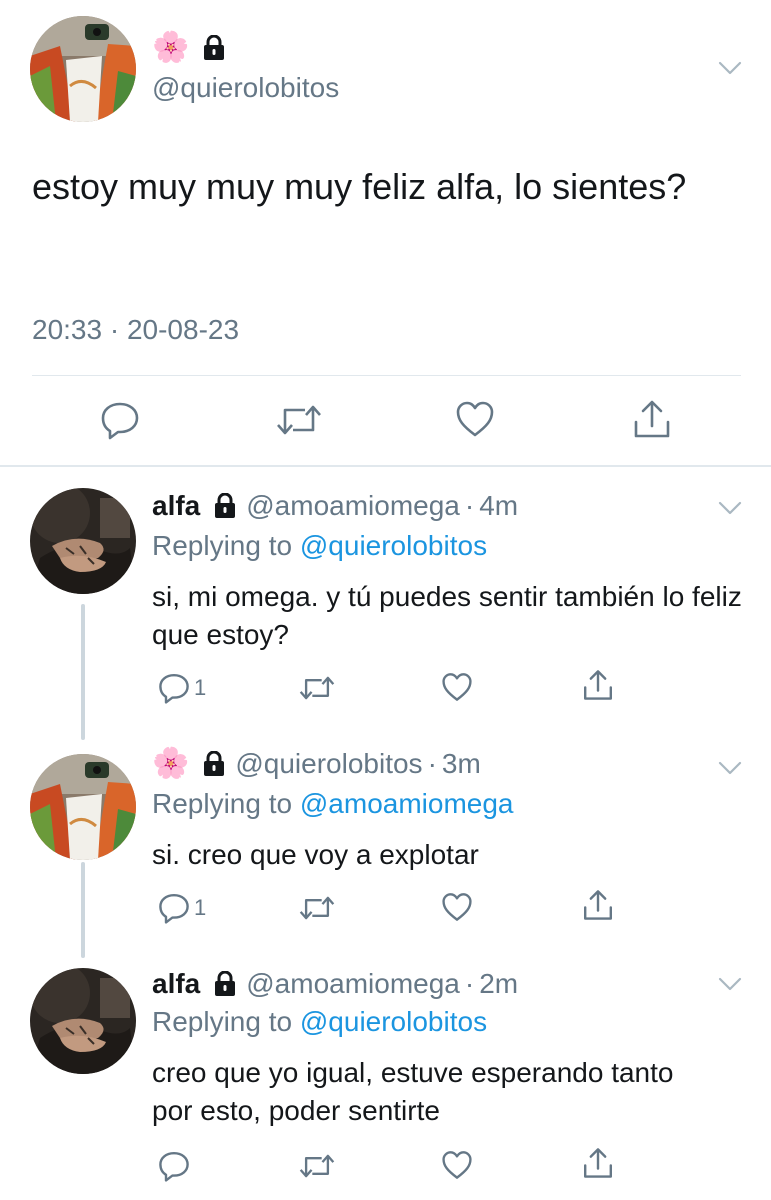 The image size is (771, 1200). I want to click on reply-header: alfa @amoamiomega · 2m, so click(335, 984).